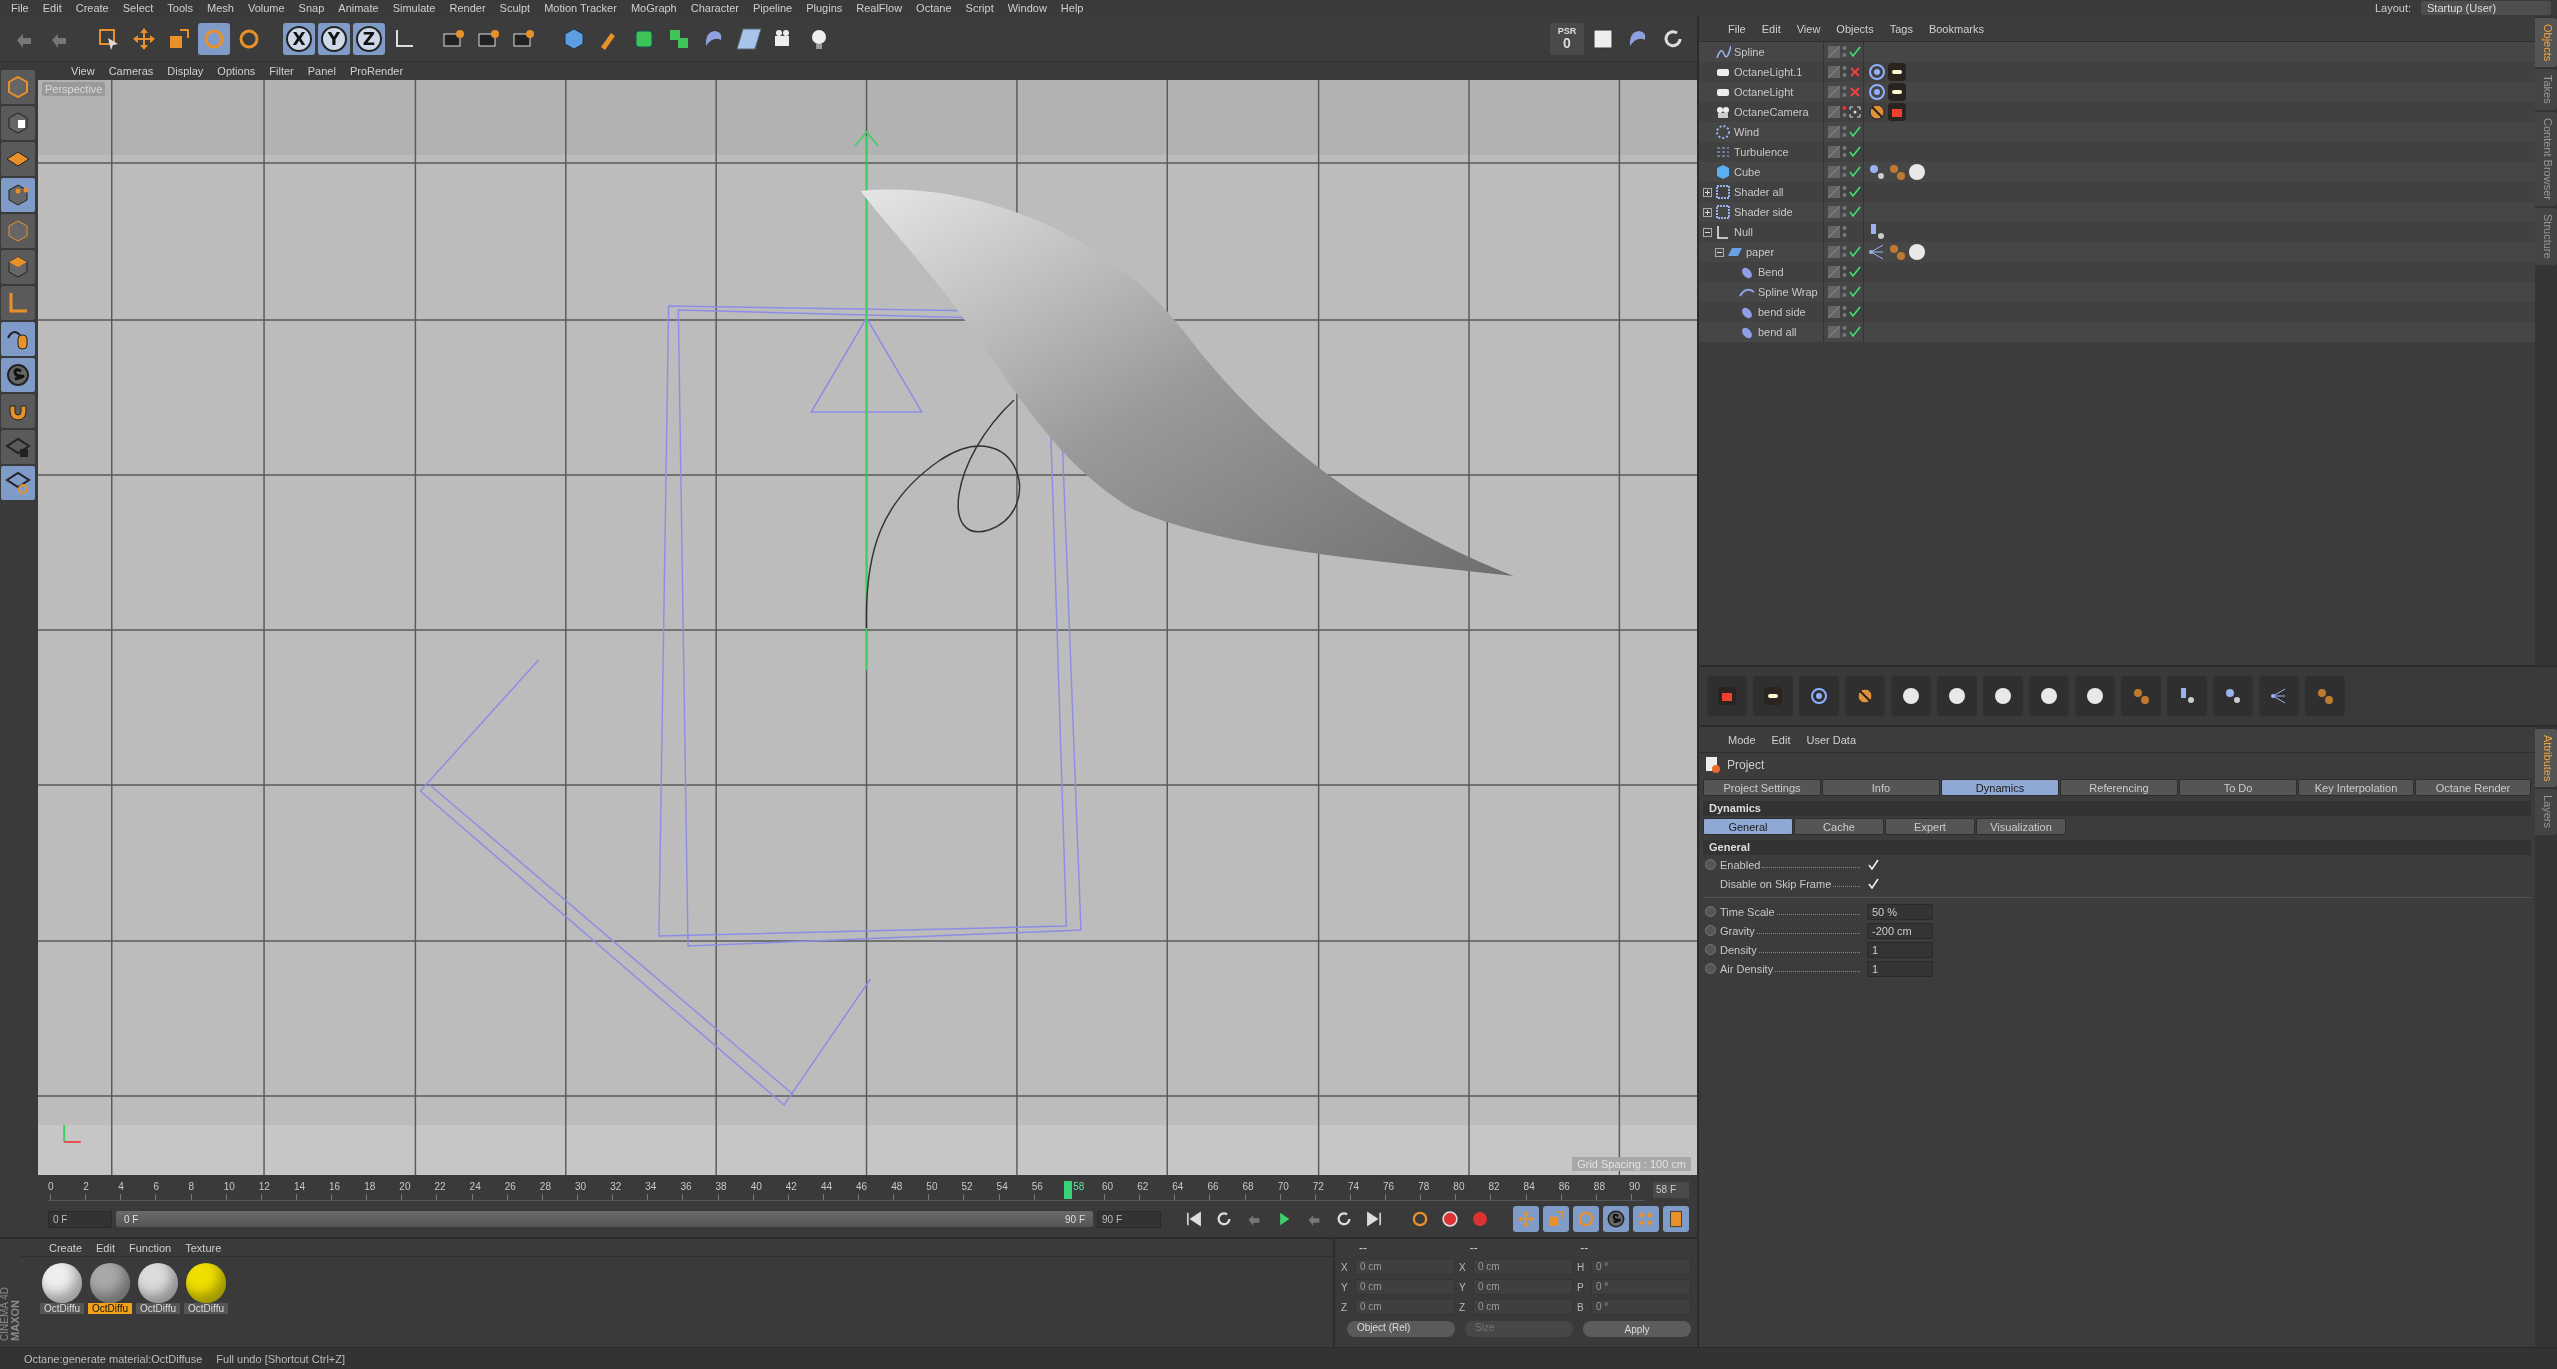 Image resolution: width=2557 pixels, height=1369 pixels. Describe the element at coordinates (1839, 826) in the screenshot. I see `subtab: Cache` at that location.